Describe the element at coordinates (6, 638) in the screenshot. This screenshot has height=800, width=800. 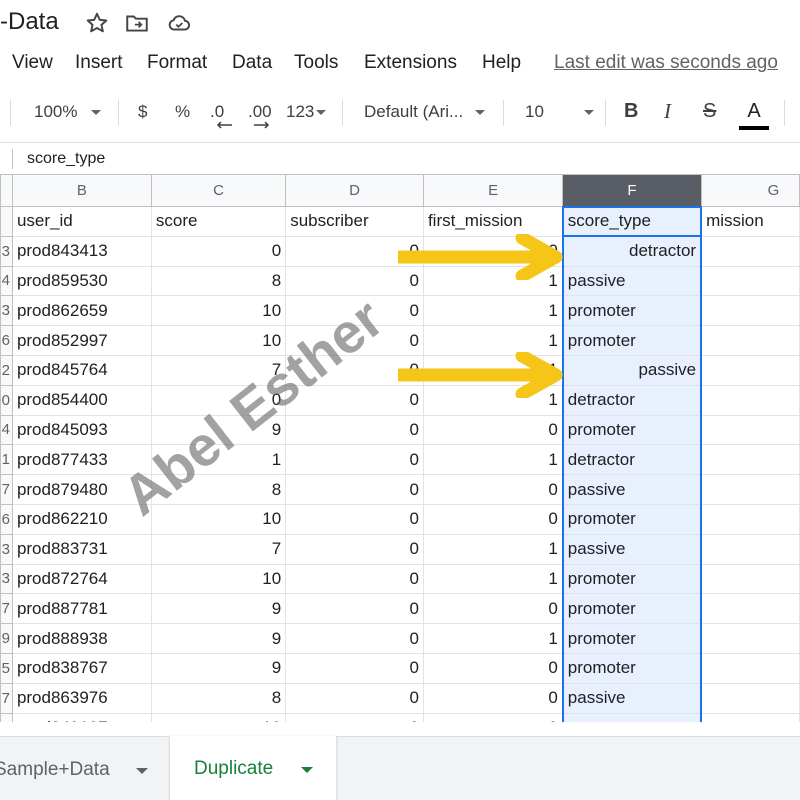
I see `row-number: 9` at that location.